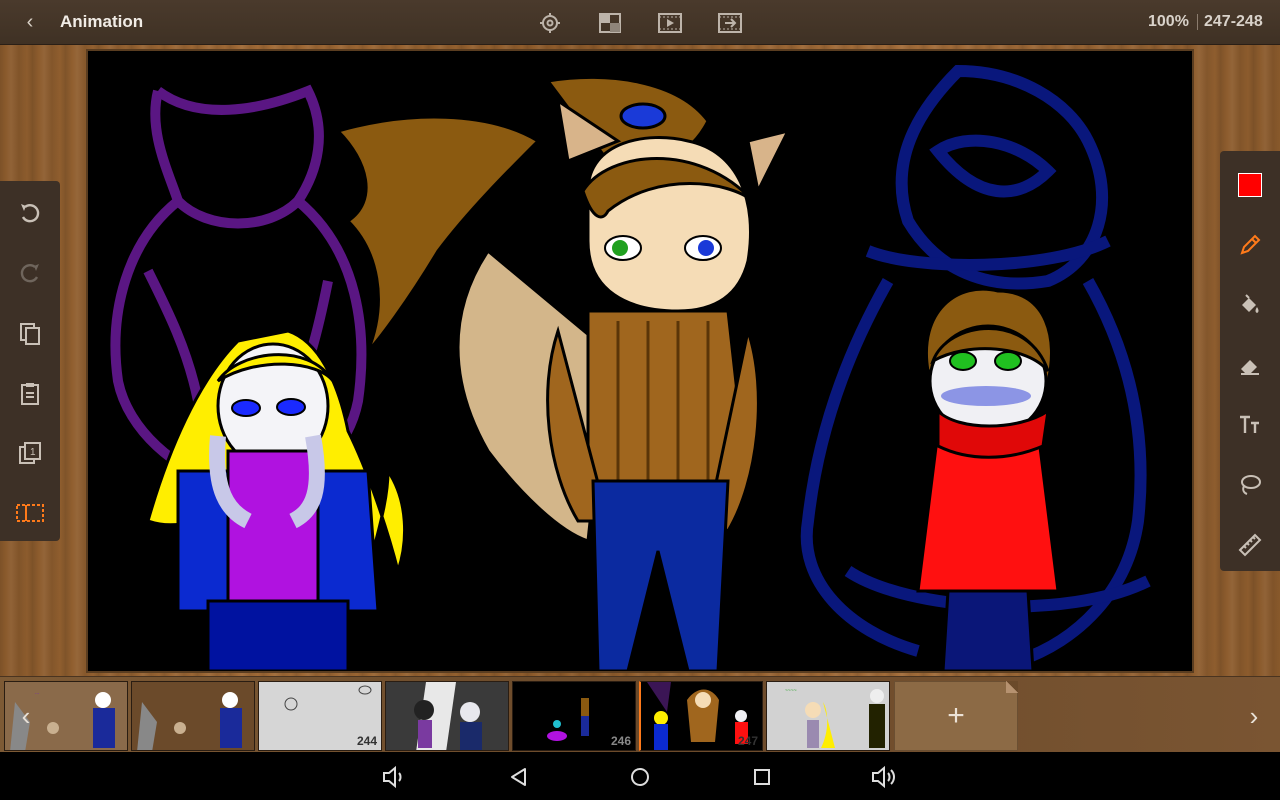  What do you see at coordinates (30, 22) in the screenshot?
I see `back-button: ‹` at bounding box center [30, 22].